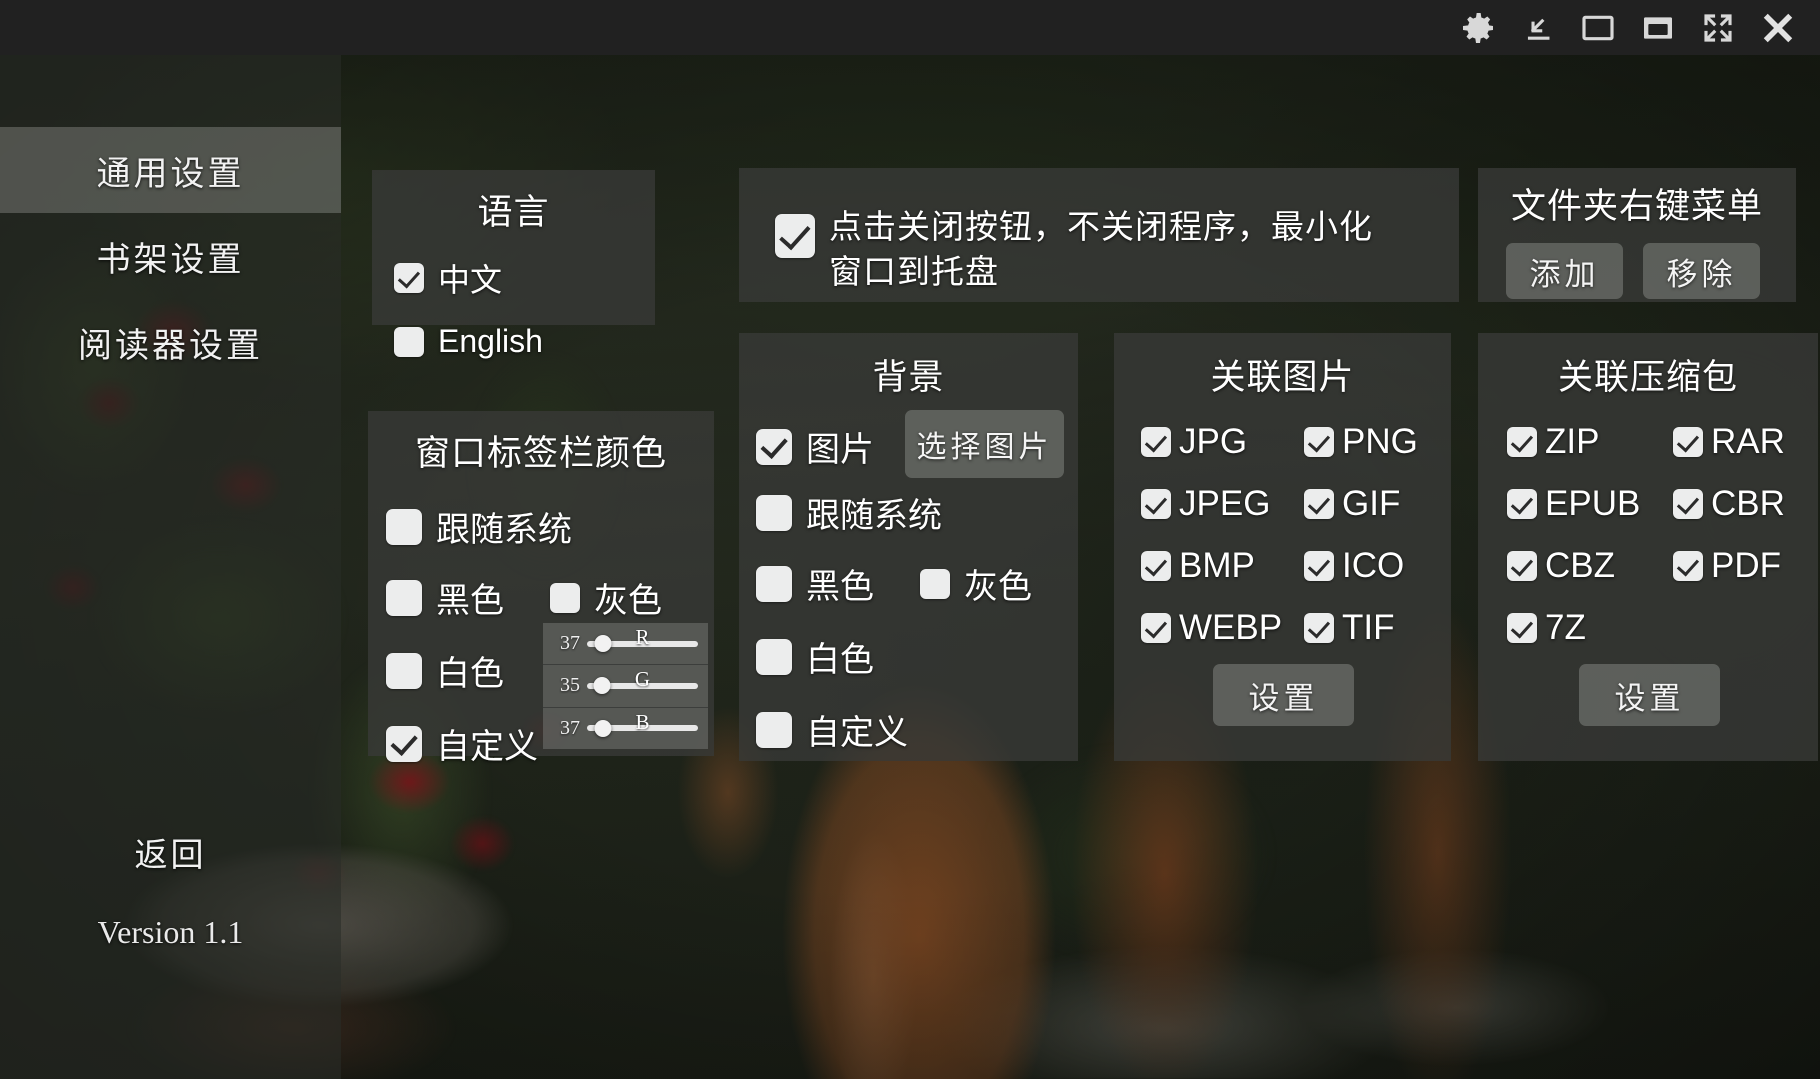  I want to click on archive-format-7z: 7Z, so click(1590, 628).